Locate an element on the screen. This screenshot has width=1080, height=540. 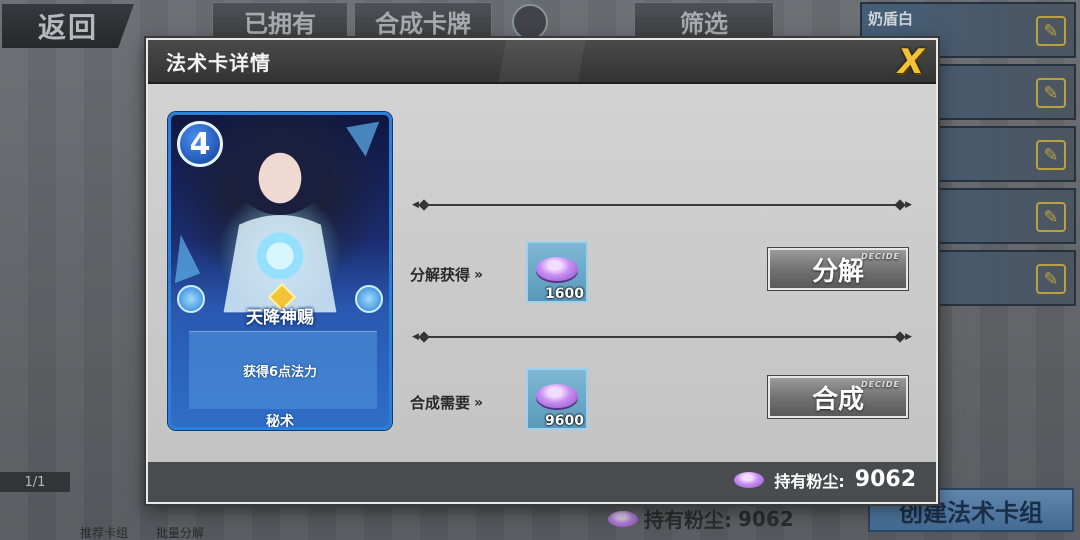
disenchant-dust-slot: 1600 is located at coordinates (557, 272).